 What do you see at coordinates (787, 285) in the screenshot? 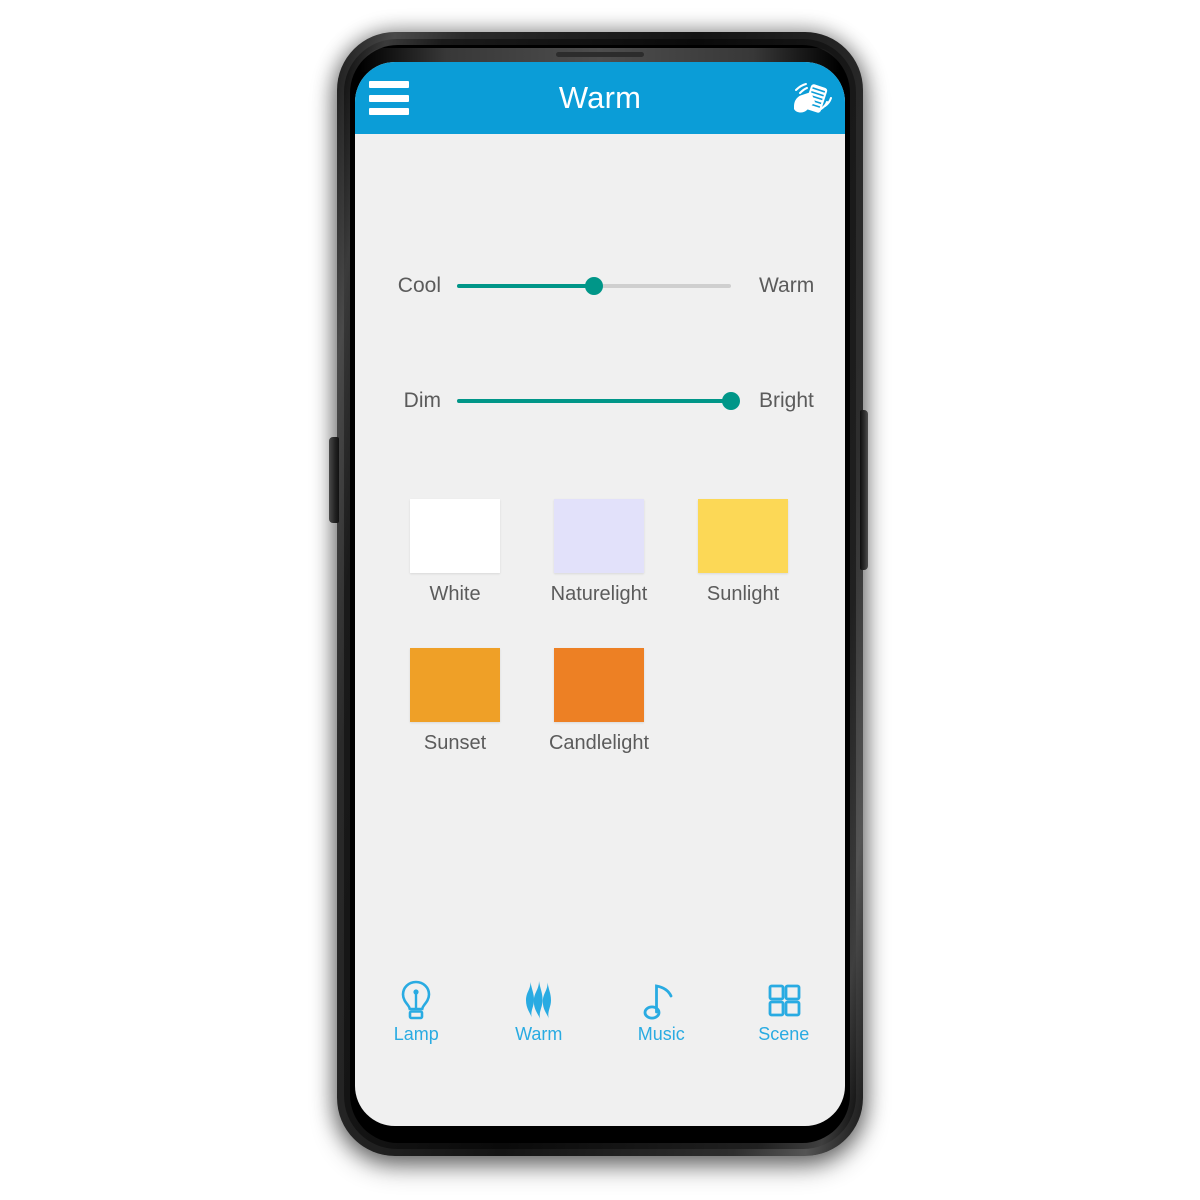
I see `slider-label-warm: Warm` at bounding box center [787, 285].